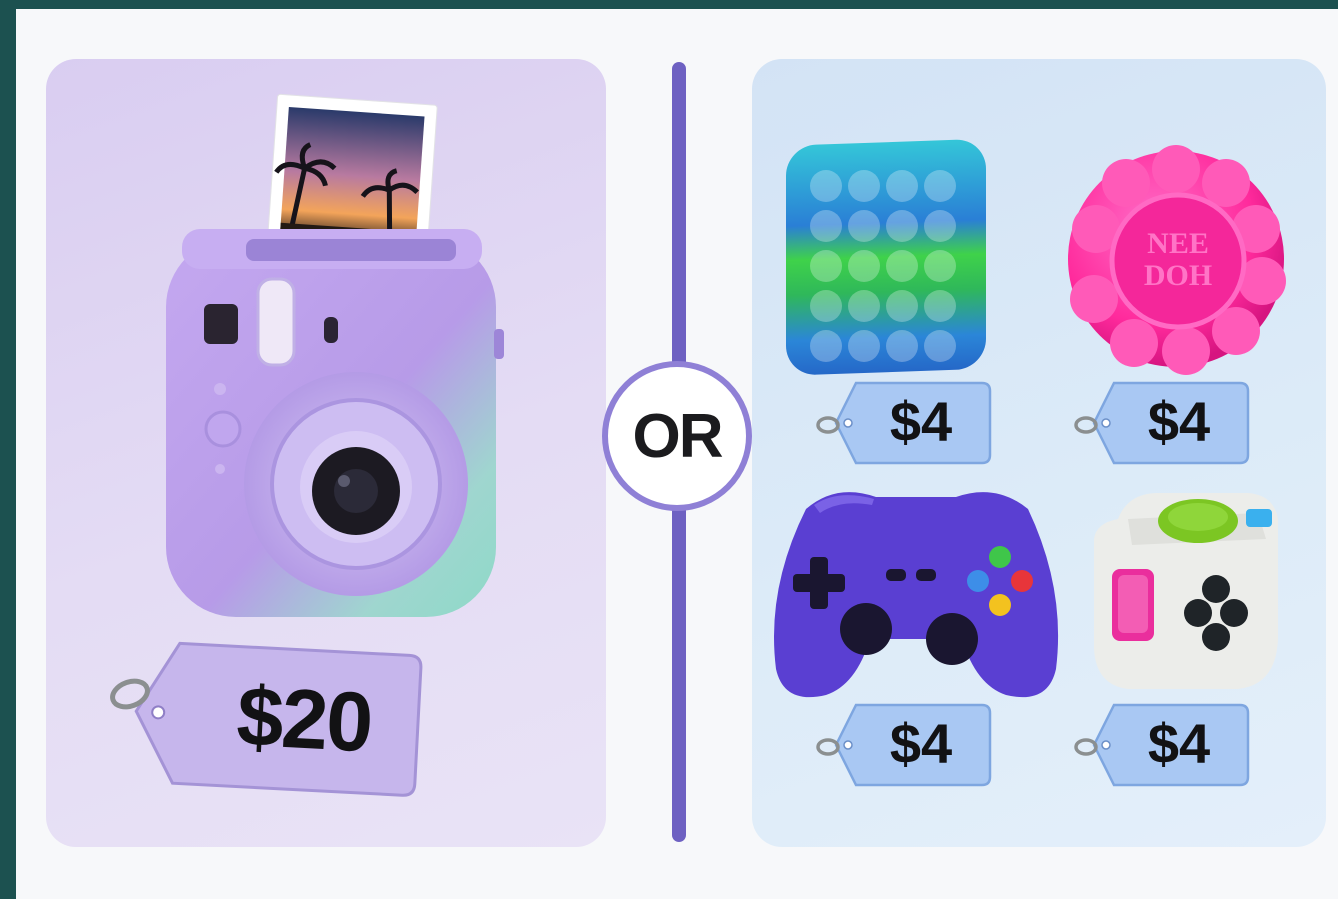 Image resolution: width=1338 pixels, height=899 pixels. Describe the element at coordinates (1186, 591) in the screenshot. I see `fidget-cube-icon` at that location.